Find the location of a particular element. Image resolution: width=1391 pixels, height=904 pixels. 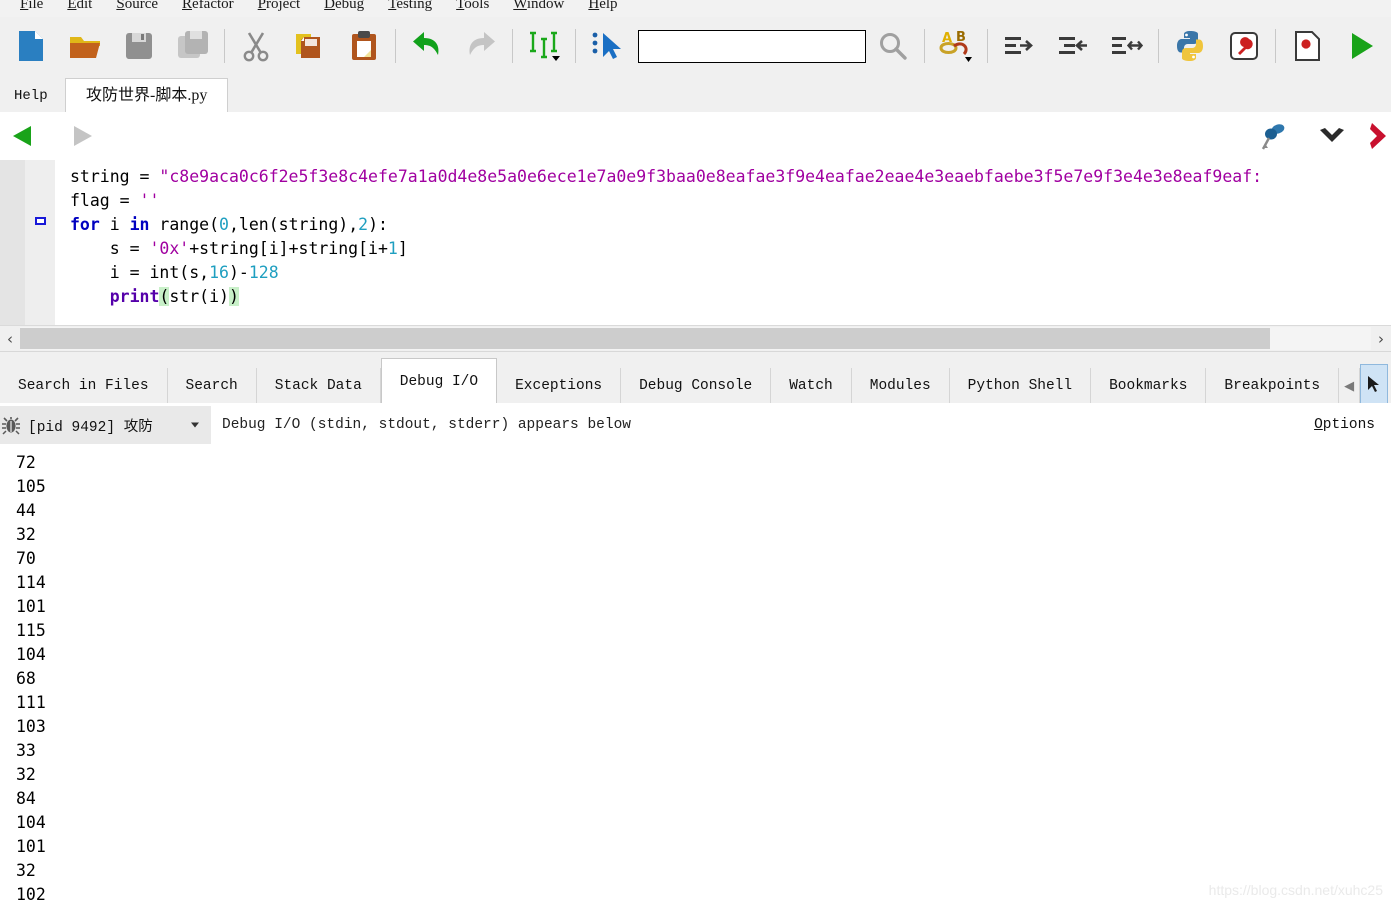

pin-icon is located at coordinates (1274, 136).